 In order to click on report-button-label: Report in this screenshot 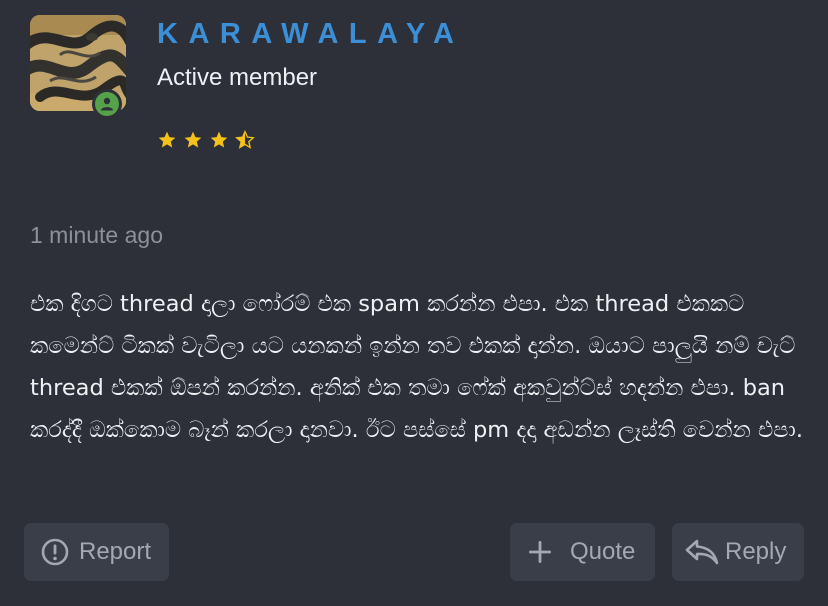, I will do `click(115, 551)`.